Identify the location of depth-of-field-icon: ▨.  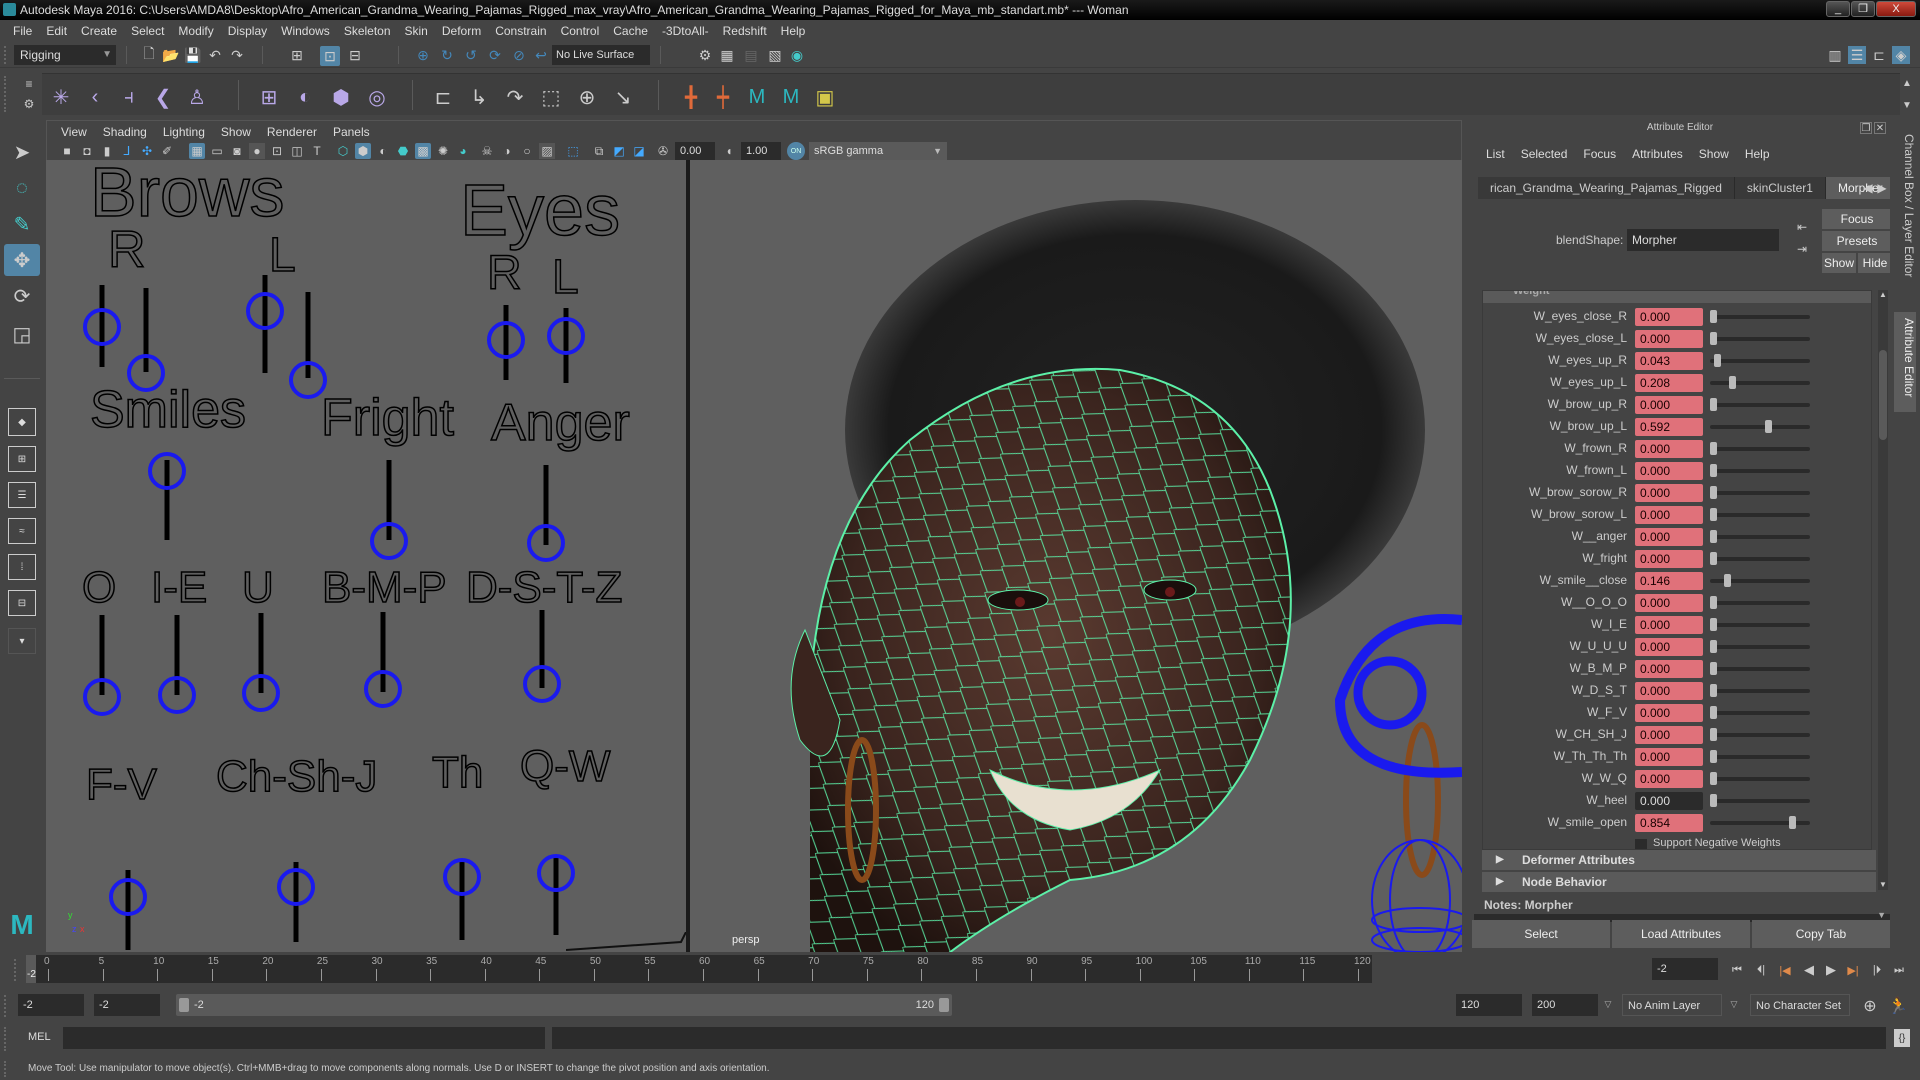
(547, 151).